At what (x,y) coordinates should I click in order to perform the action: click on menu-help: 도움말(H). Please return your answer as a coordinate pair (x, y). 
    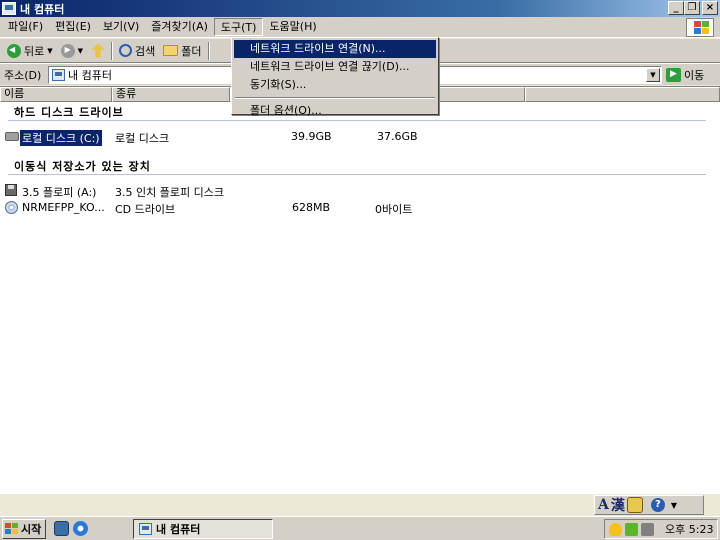
    Looking at the image, I should click on (292, 27).